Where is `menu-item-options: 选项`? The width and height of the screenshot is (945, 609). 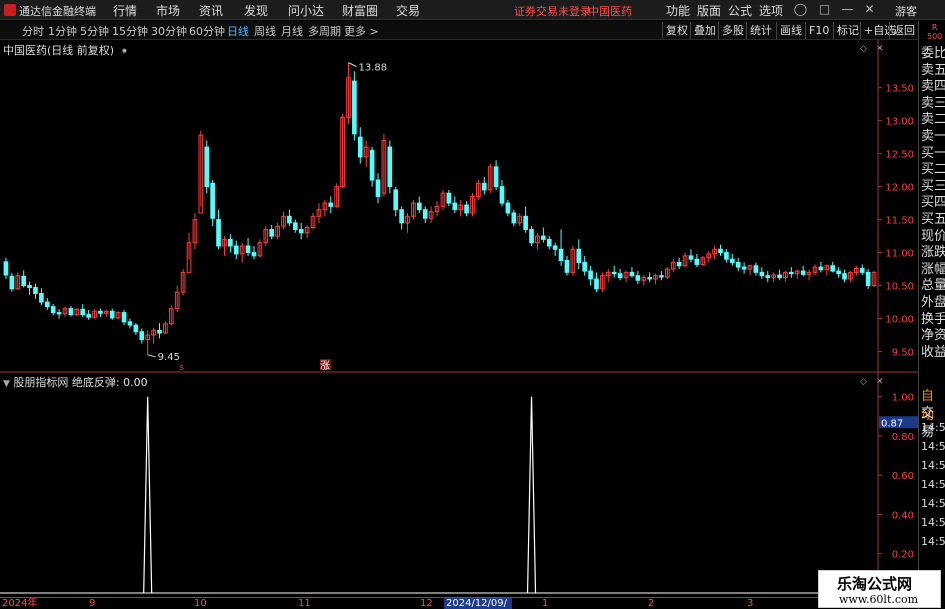 menu-item-options: 选项 is located at coordinates (771, 10).